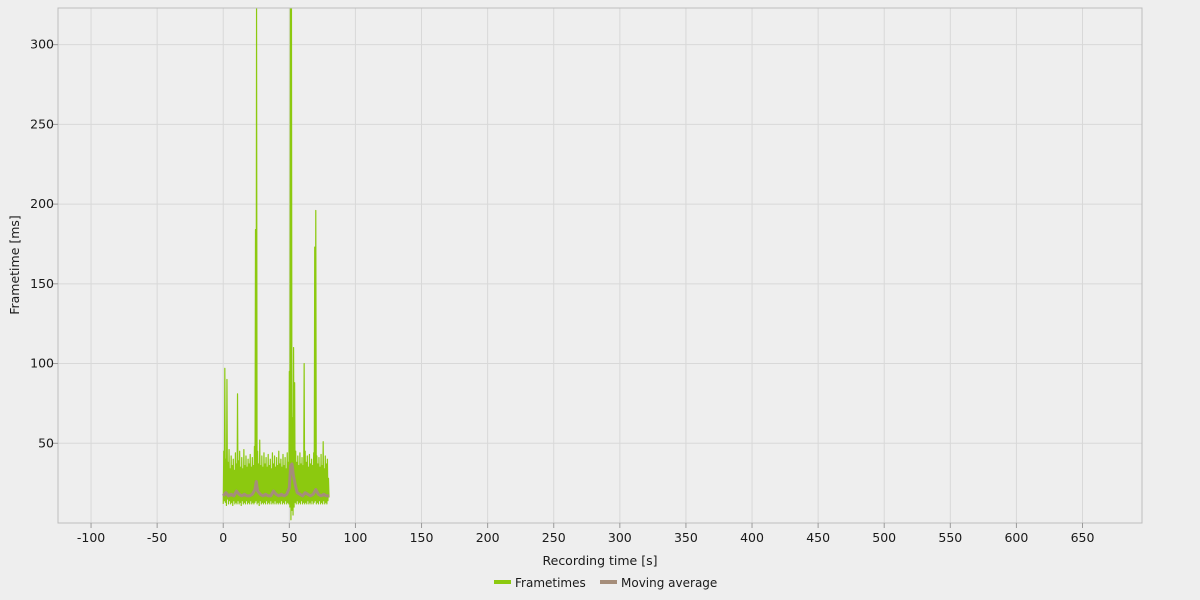 Image resolution: width=1200 pixels, height=600 pixels. Describe the element at coordinates (42, 203) in the screenshot. I see `y-tick-label: 200` at that location.